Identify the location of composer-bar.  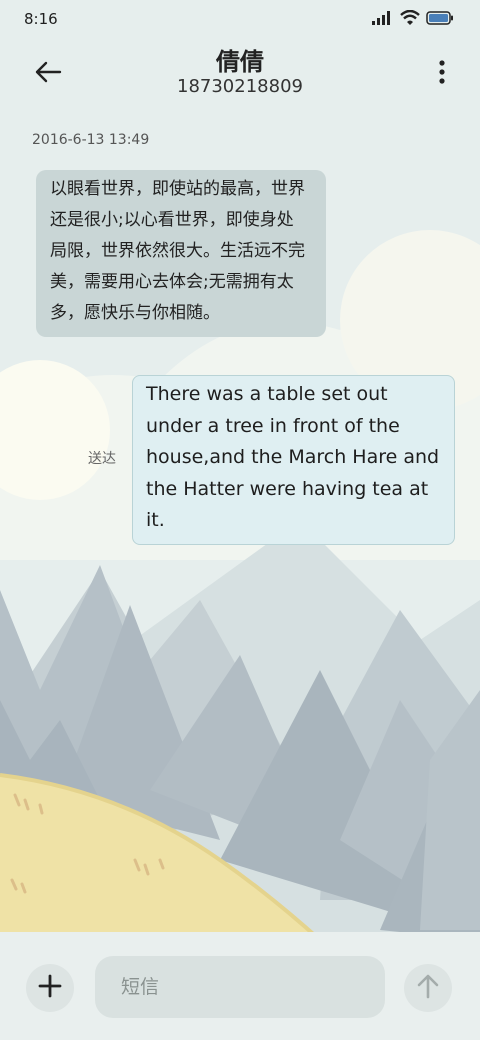
(240, 986).